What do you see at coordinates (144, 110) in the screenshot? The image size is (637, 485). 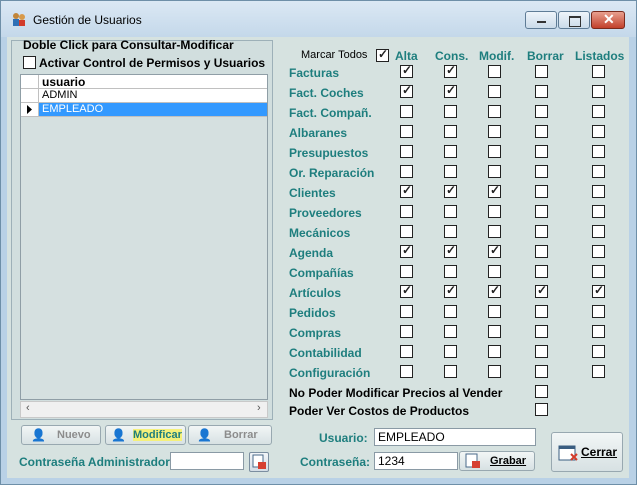 I see `table-row-selected: EMPLEADO` at bounding box center [144, 110].